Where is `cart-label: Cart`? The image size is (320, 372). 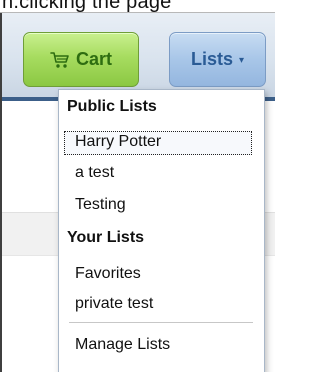 cart-label: Cart is located at coordinates (93, 59).